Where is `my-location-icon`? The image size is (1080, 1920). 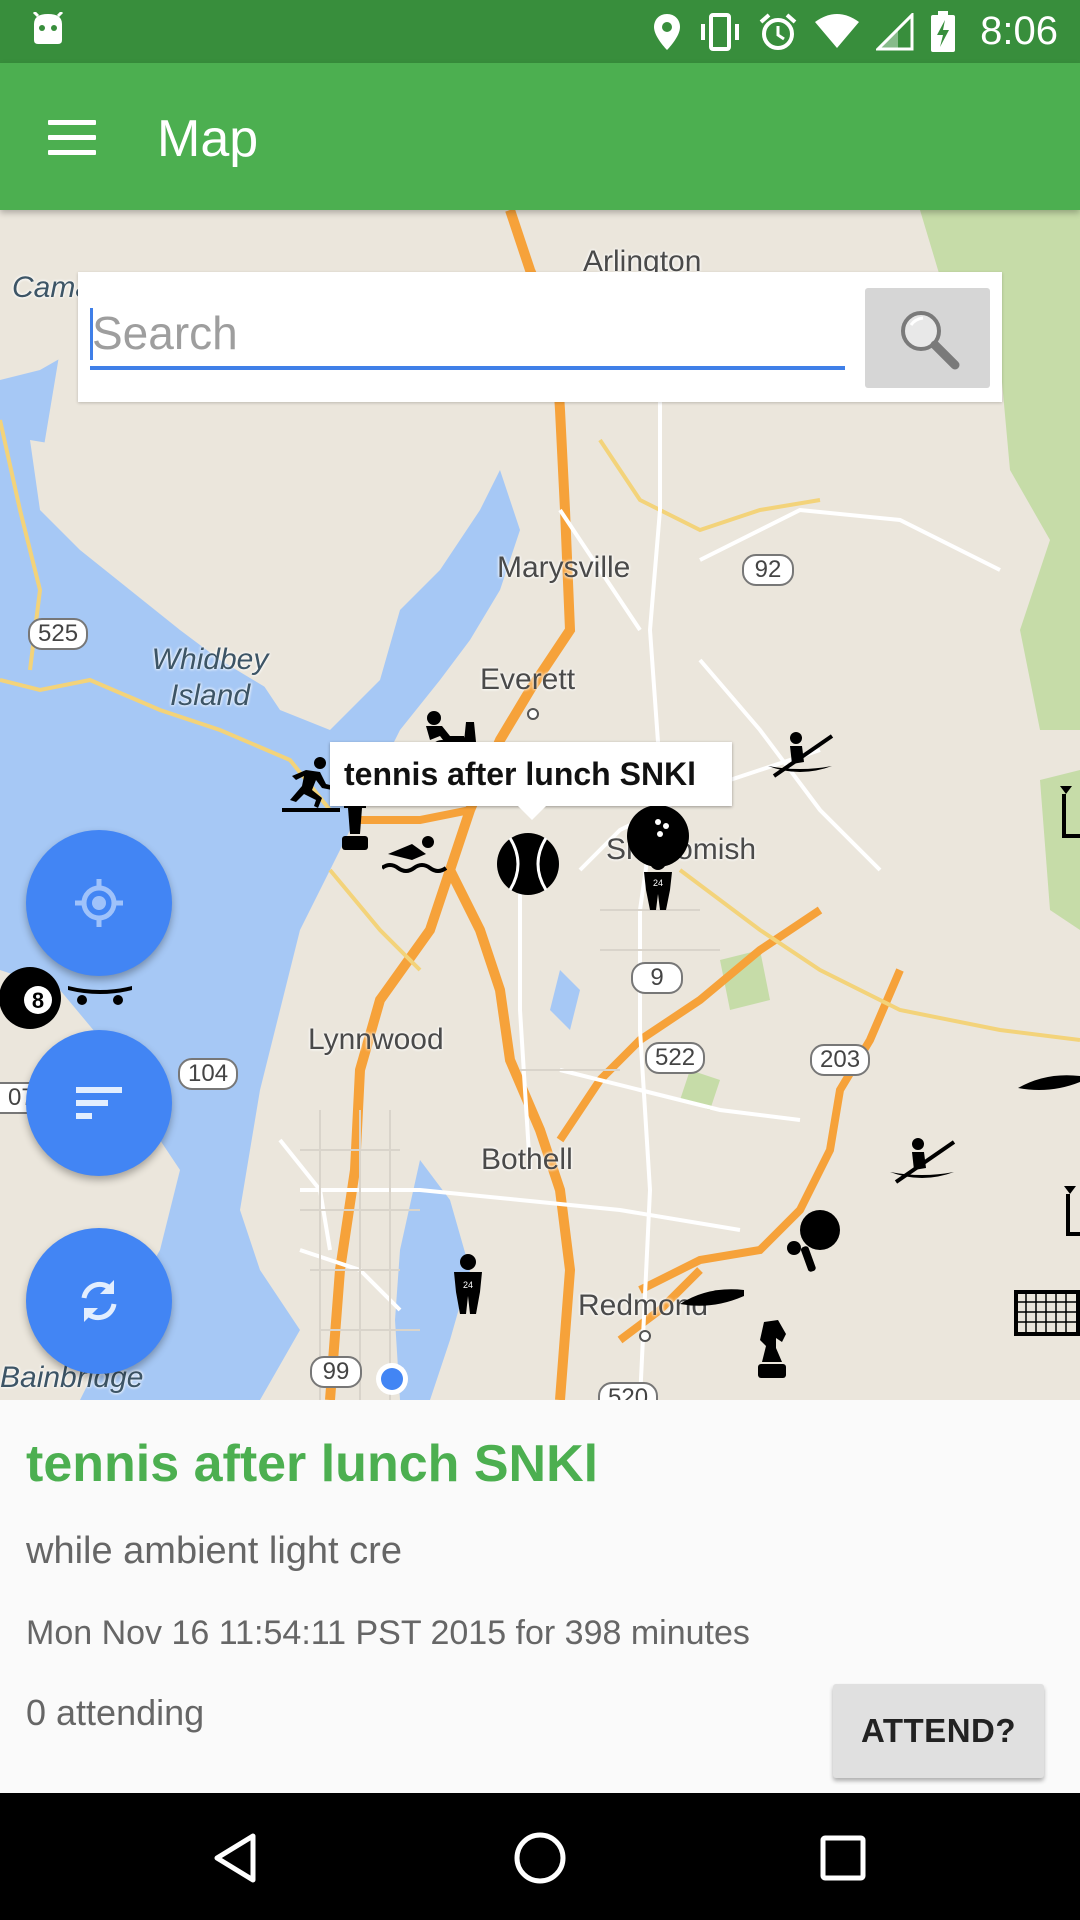 my-location-icon is located at coordinates (99, 903).